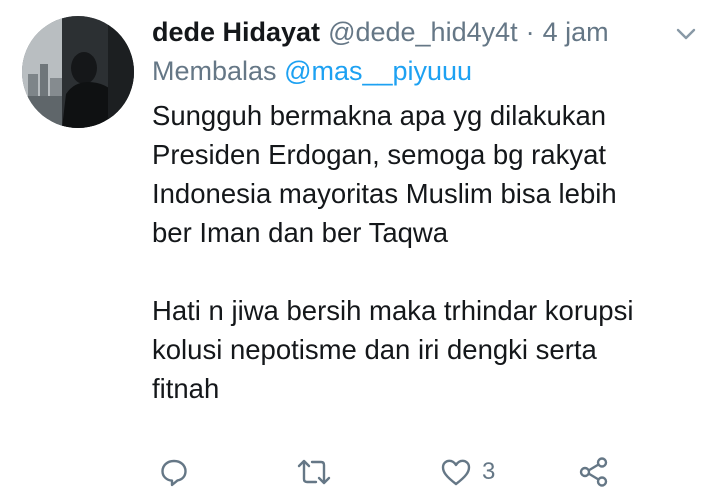 The height and width of the screenshot is (500, 719). What do you see at coordinates (384, 193) in the screenshot?
I see `tweet-line: Indonesia mayoritas Muslim bisa lebih` at bounding box center [384, 193].